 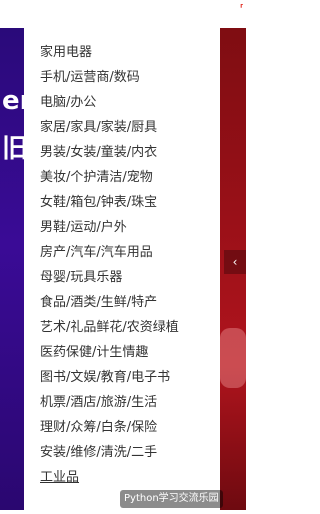 I want to click on watermark: Python学习交流乐园, so click(x=171, y=499).